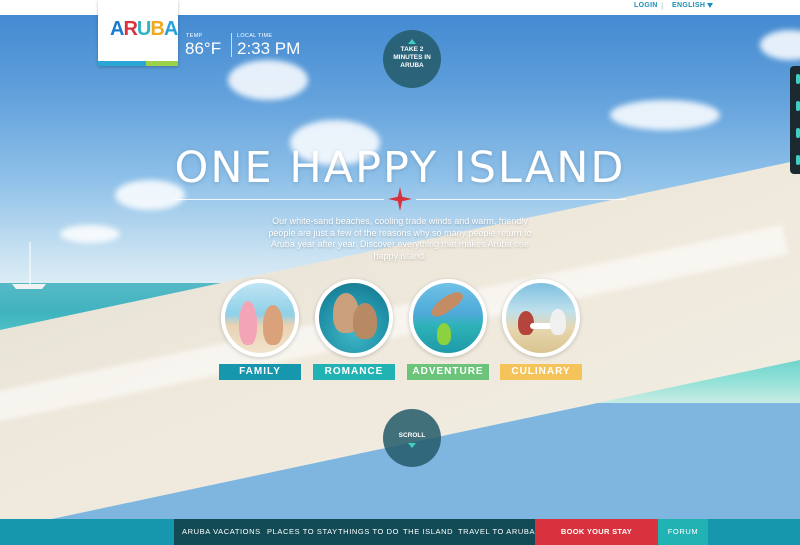  Describe the element at coordinates (428, 532) in the screenshot. I see `nav-the-island: THE ISLAND` at that location.